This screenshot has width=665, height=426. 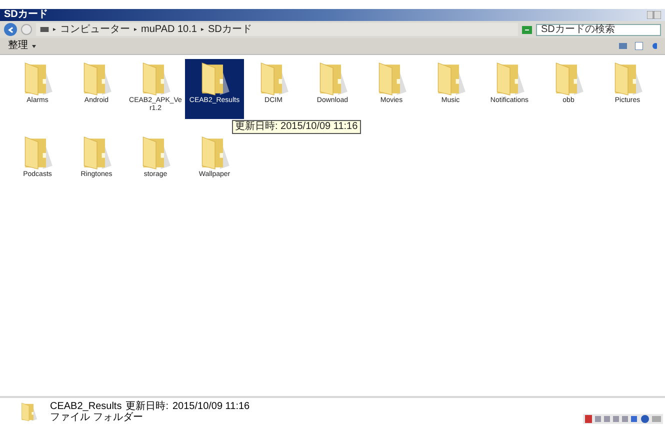 I want to click on breadcrumb: SDカード, so click(x=230, y=29).